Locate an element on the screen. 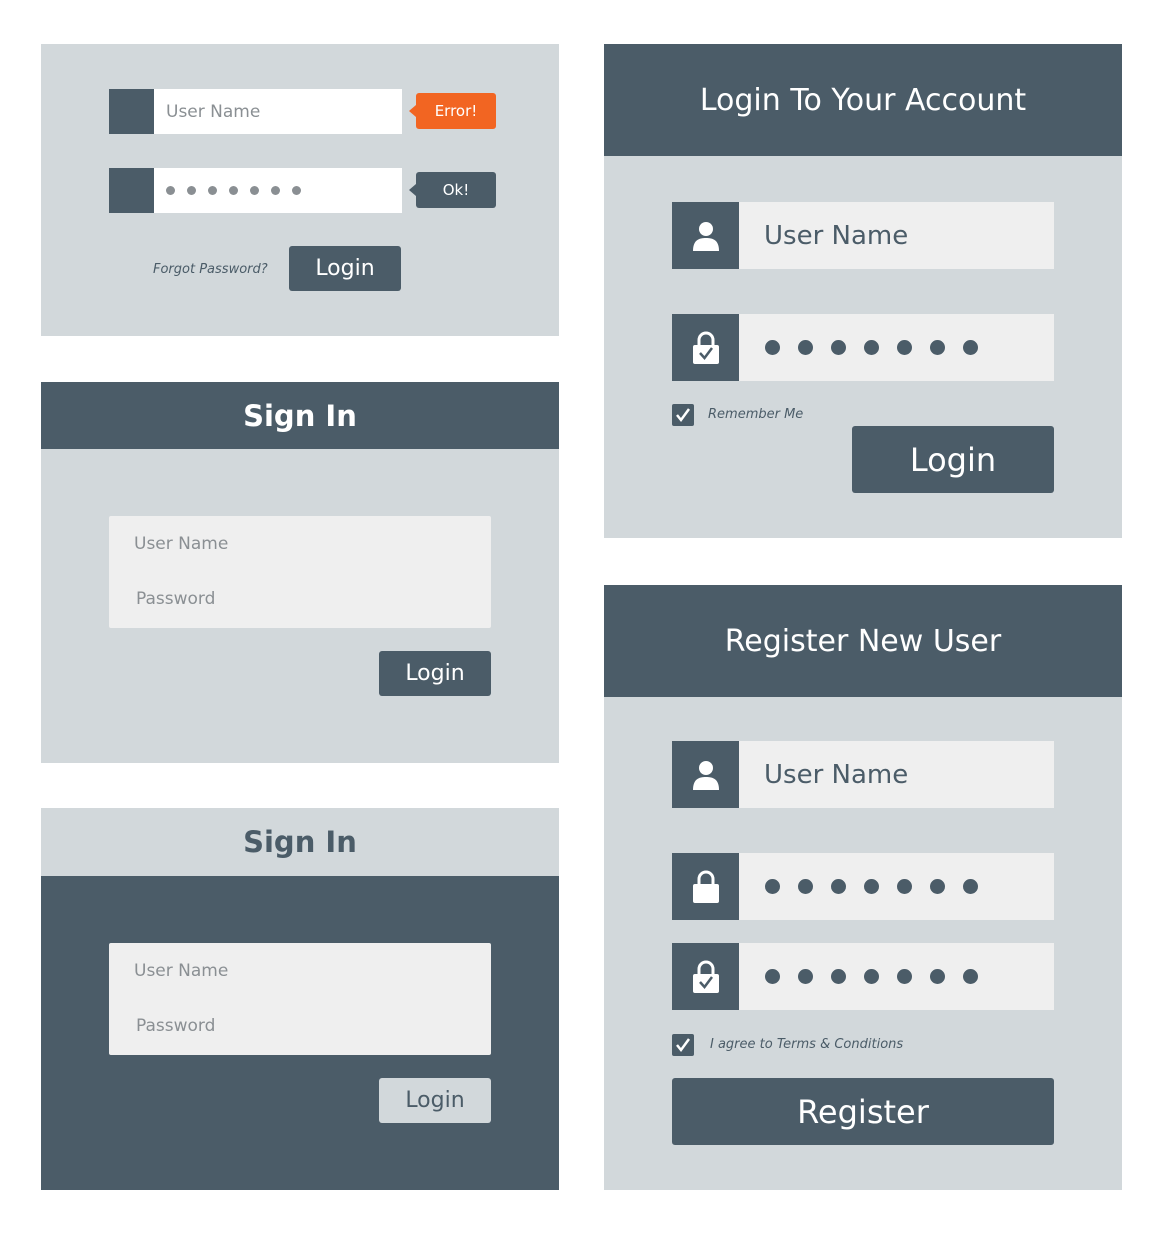  terms-checkbox is located at coordinates (683, 1045).